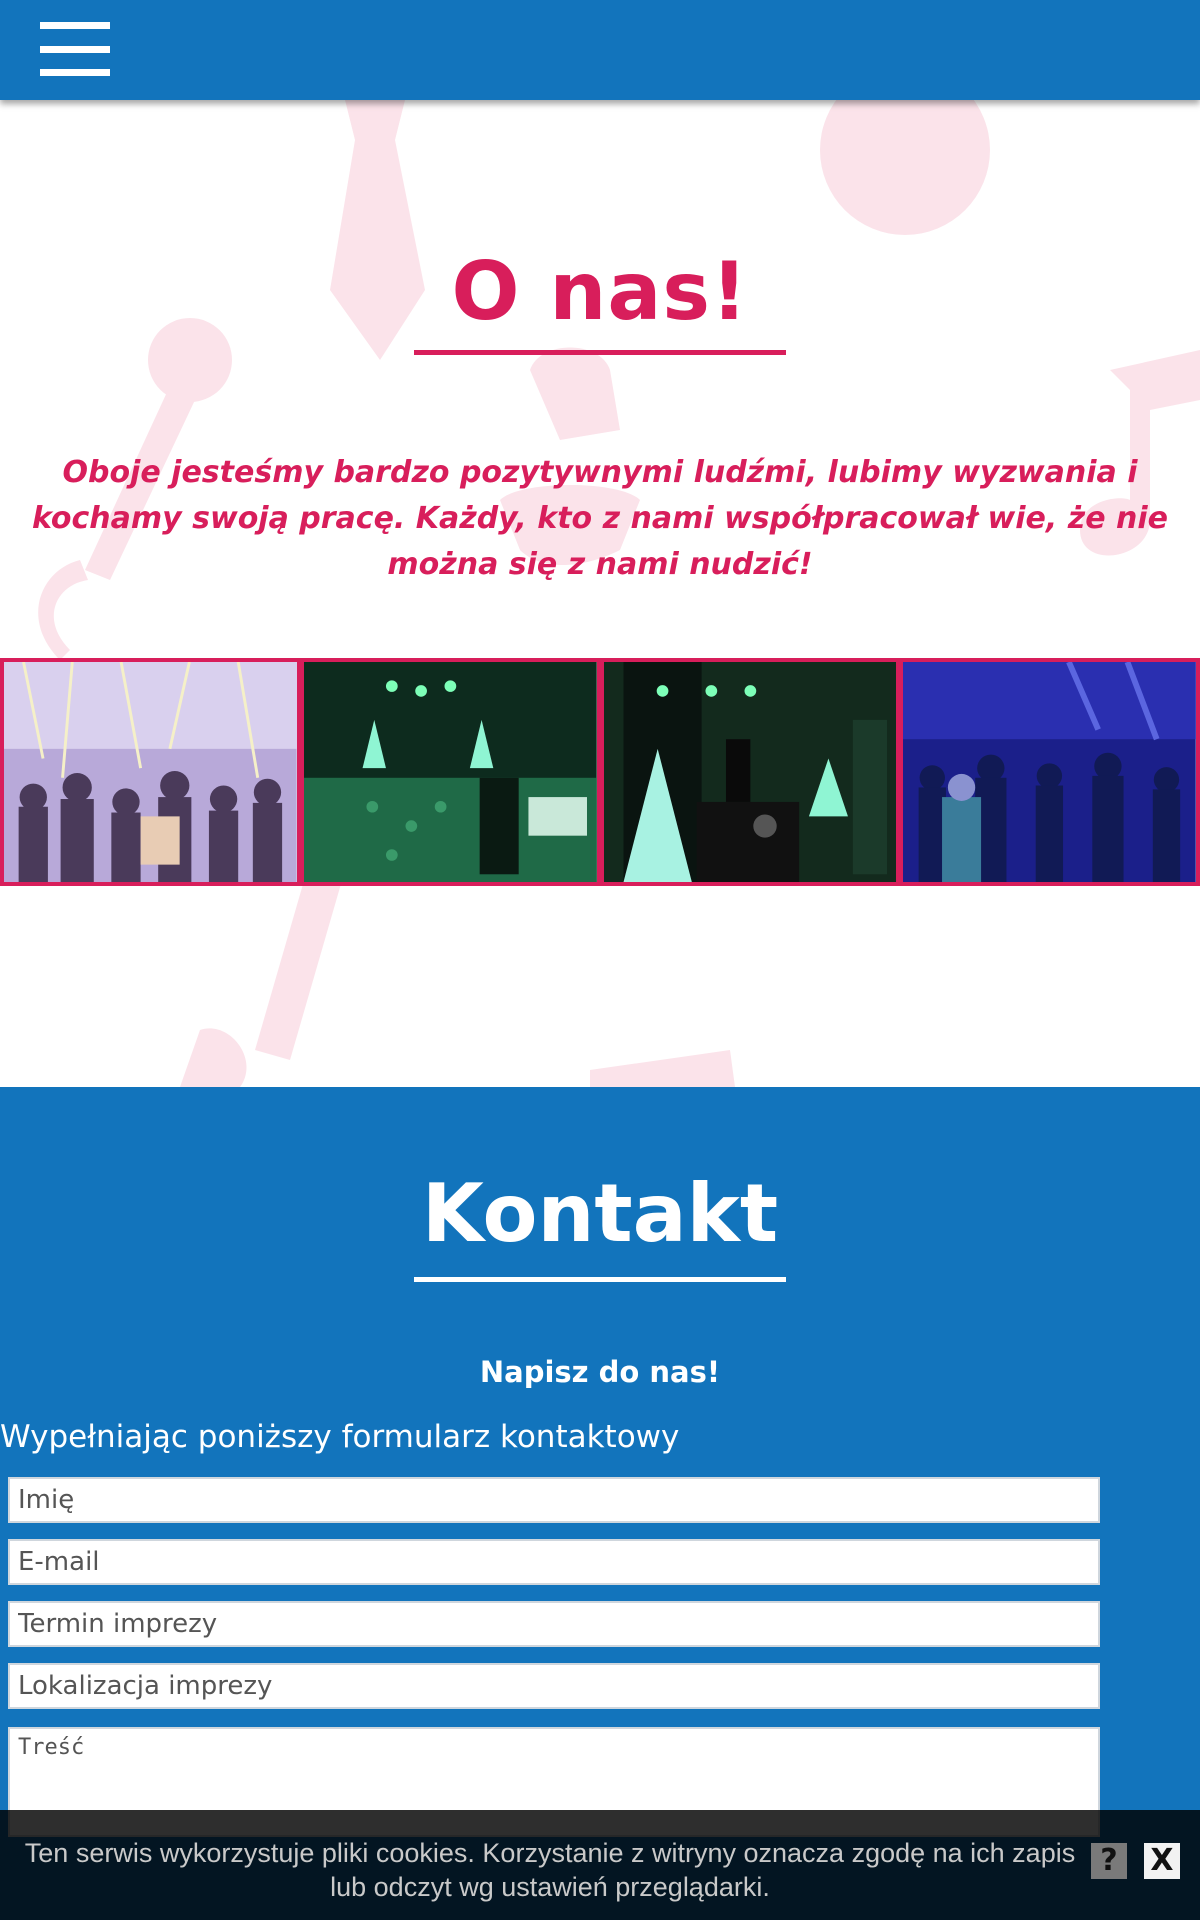  I want to click on gallery-photo-dj-setup, so click(450, 772).